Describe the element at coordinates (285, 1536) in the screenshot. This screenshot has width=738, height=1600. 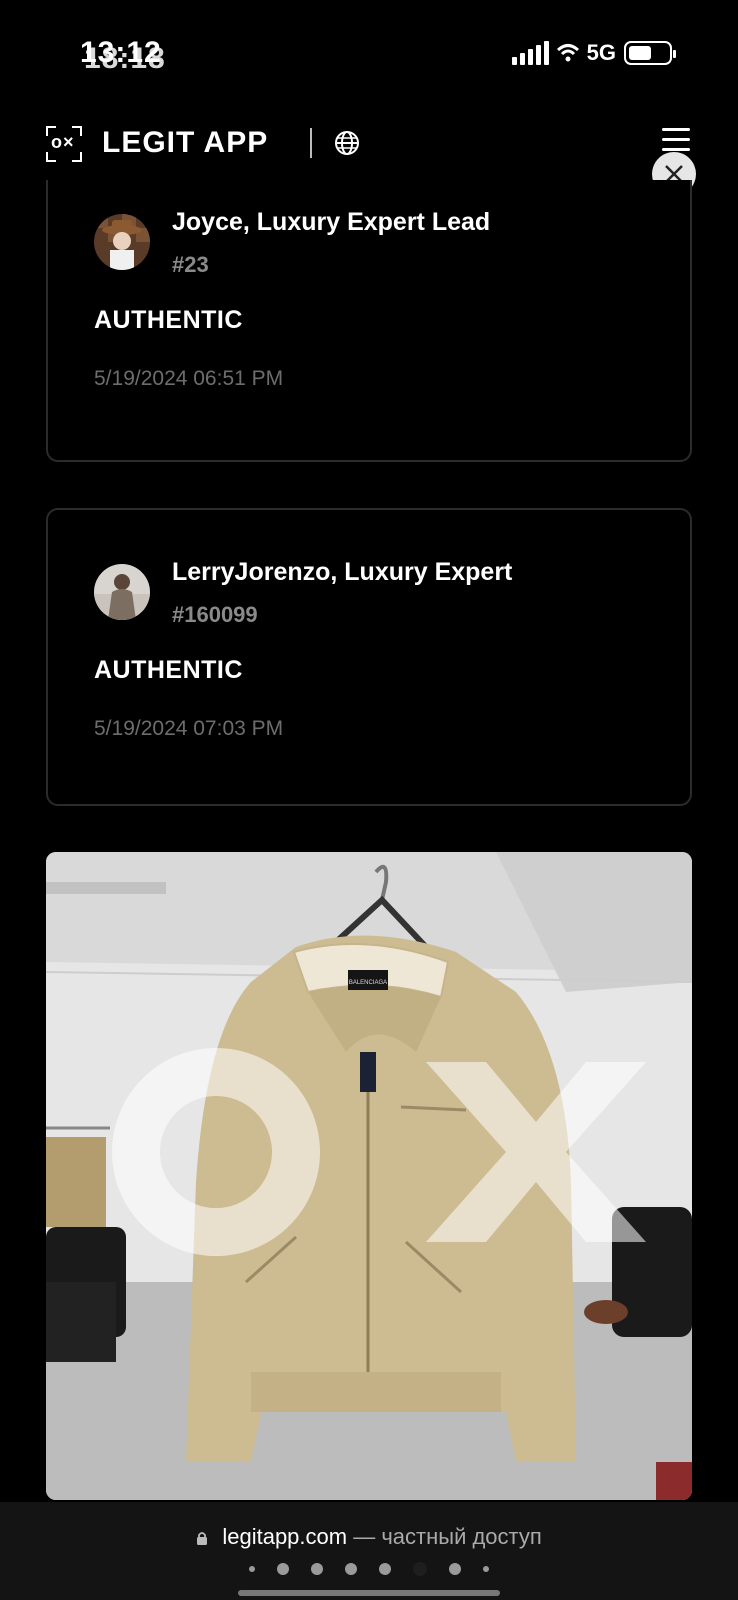
I see `url-domain: legitapp.com` at that location.